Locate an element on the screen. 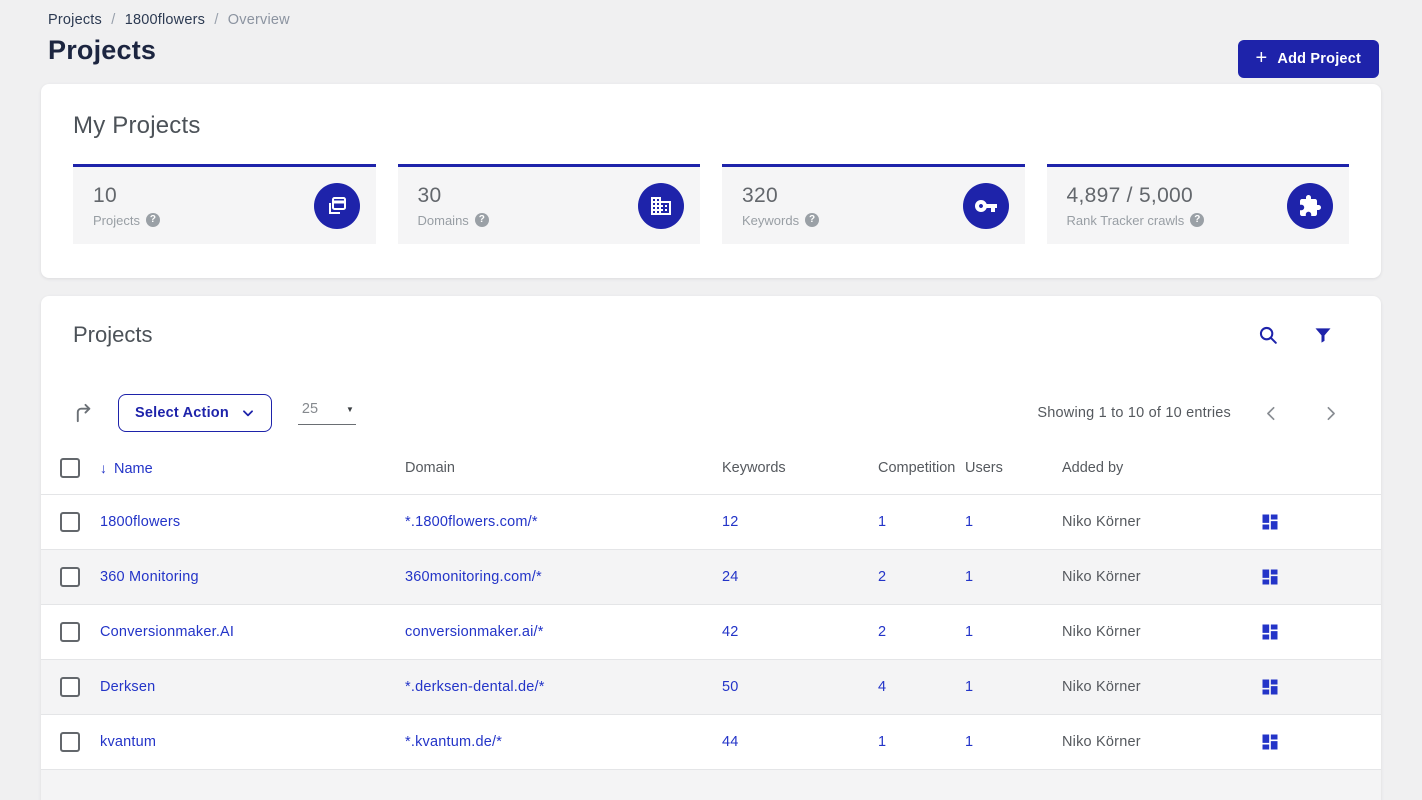 The width and height of the screenshot is (1422, 800). column-header-competition: Competition is located at coordinates (921, 470).